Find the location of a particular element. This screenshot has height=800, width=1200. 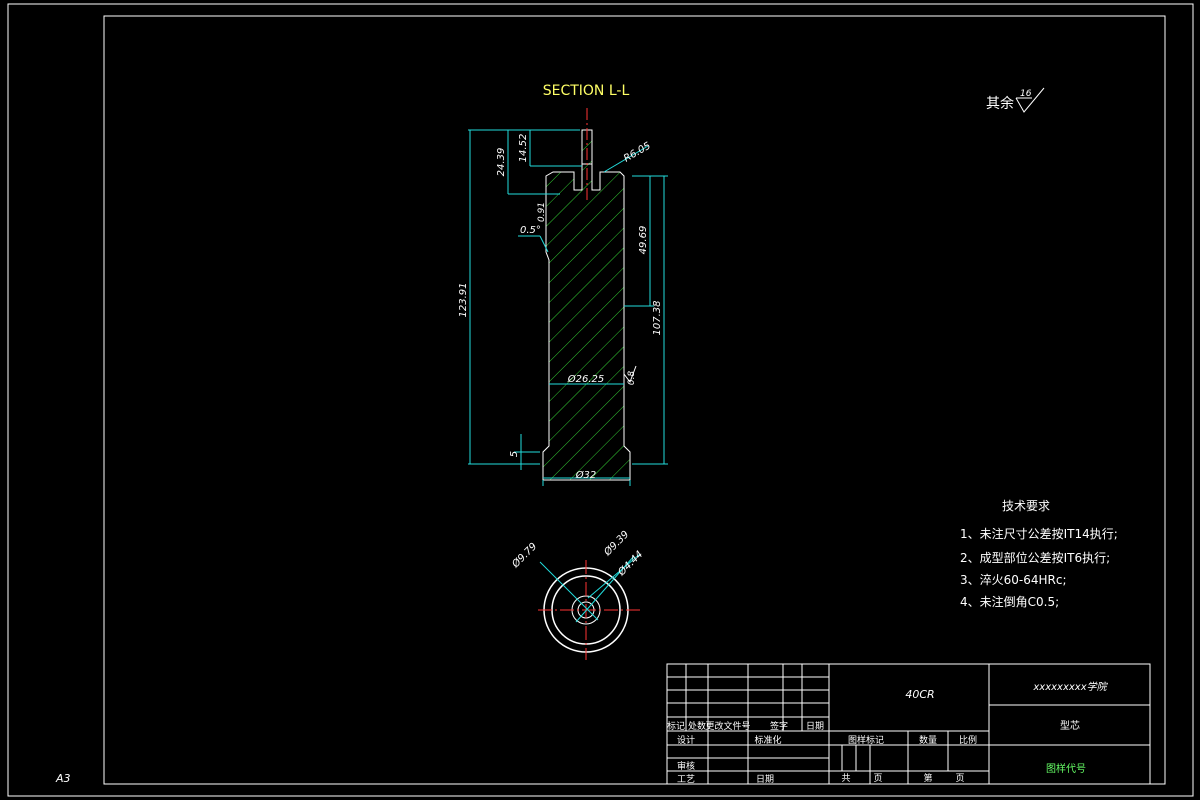

dim-upper-body: 49.69 is located at coordinates (643, 240).